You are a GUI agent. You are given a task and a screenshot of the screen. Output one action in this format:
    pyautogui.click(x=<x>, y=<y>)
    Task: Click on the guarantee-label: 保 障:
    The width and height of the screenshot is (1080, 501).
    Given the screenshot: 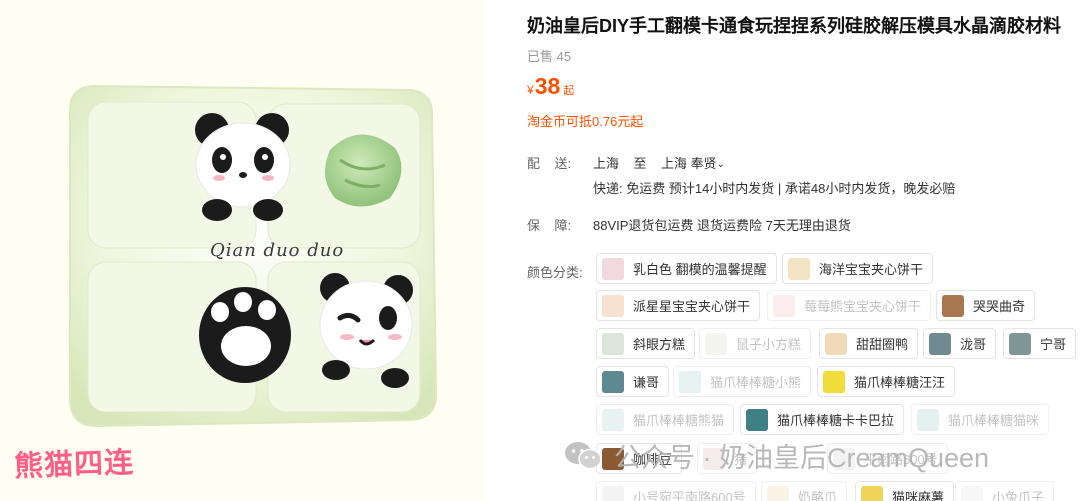 What is the action you would take?
    pyautogui.click(x=549, y=225)
    